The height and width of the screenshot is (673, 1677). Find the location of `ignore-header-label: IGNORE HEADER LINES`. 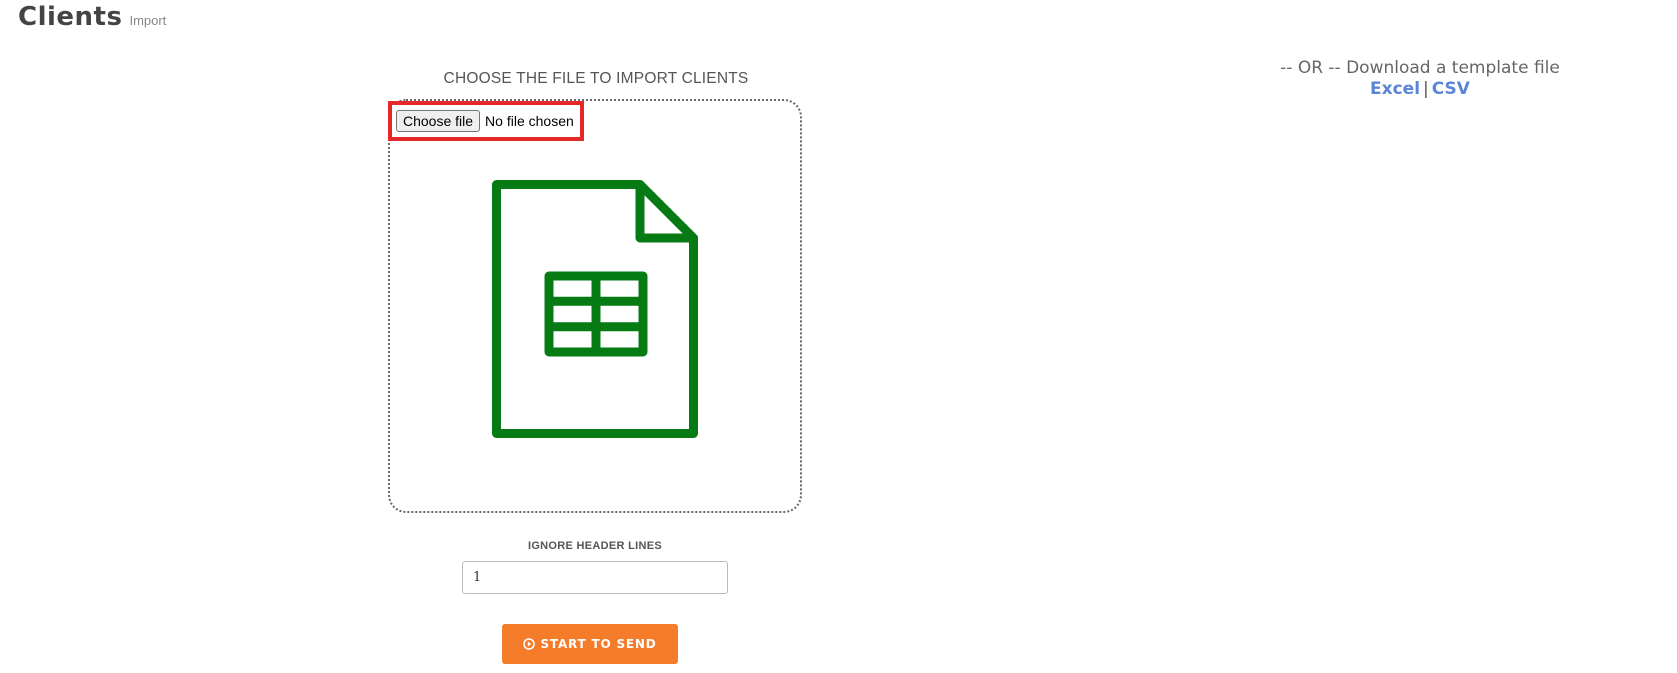

ignore-header-label: IGNORE HEADER LINES is located at coordinates (595, 546).